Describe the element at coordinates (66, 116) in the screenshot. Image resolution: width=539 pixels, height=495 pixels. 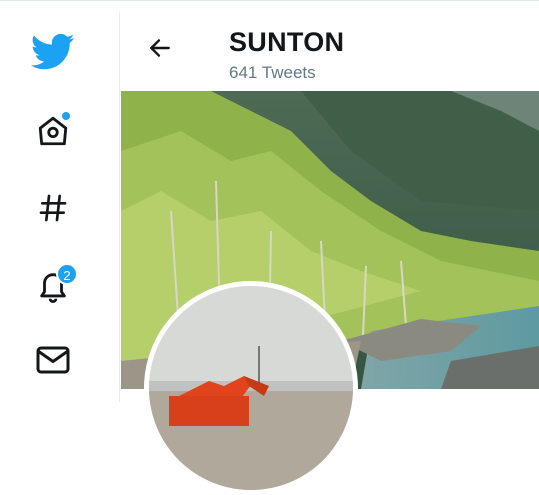
I see `notification-dot` at that location.